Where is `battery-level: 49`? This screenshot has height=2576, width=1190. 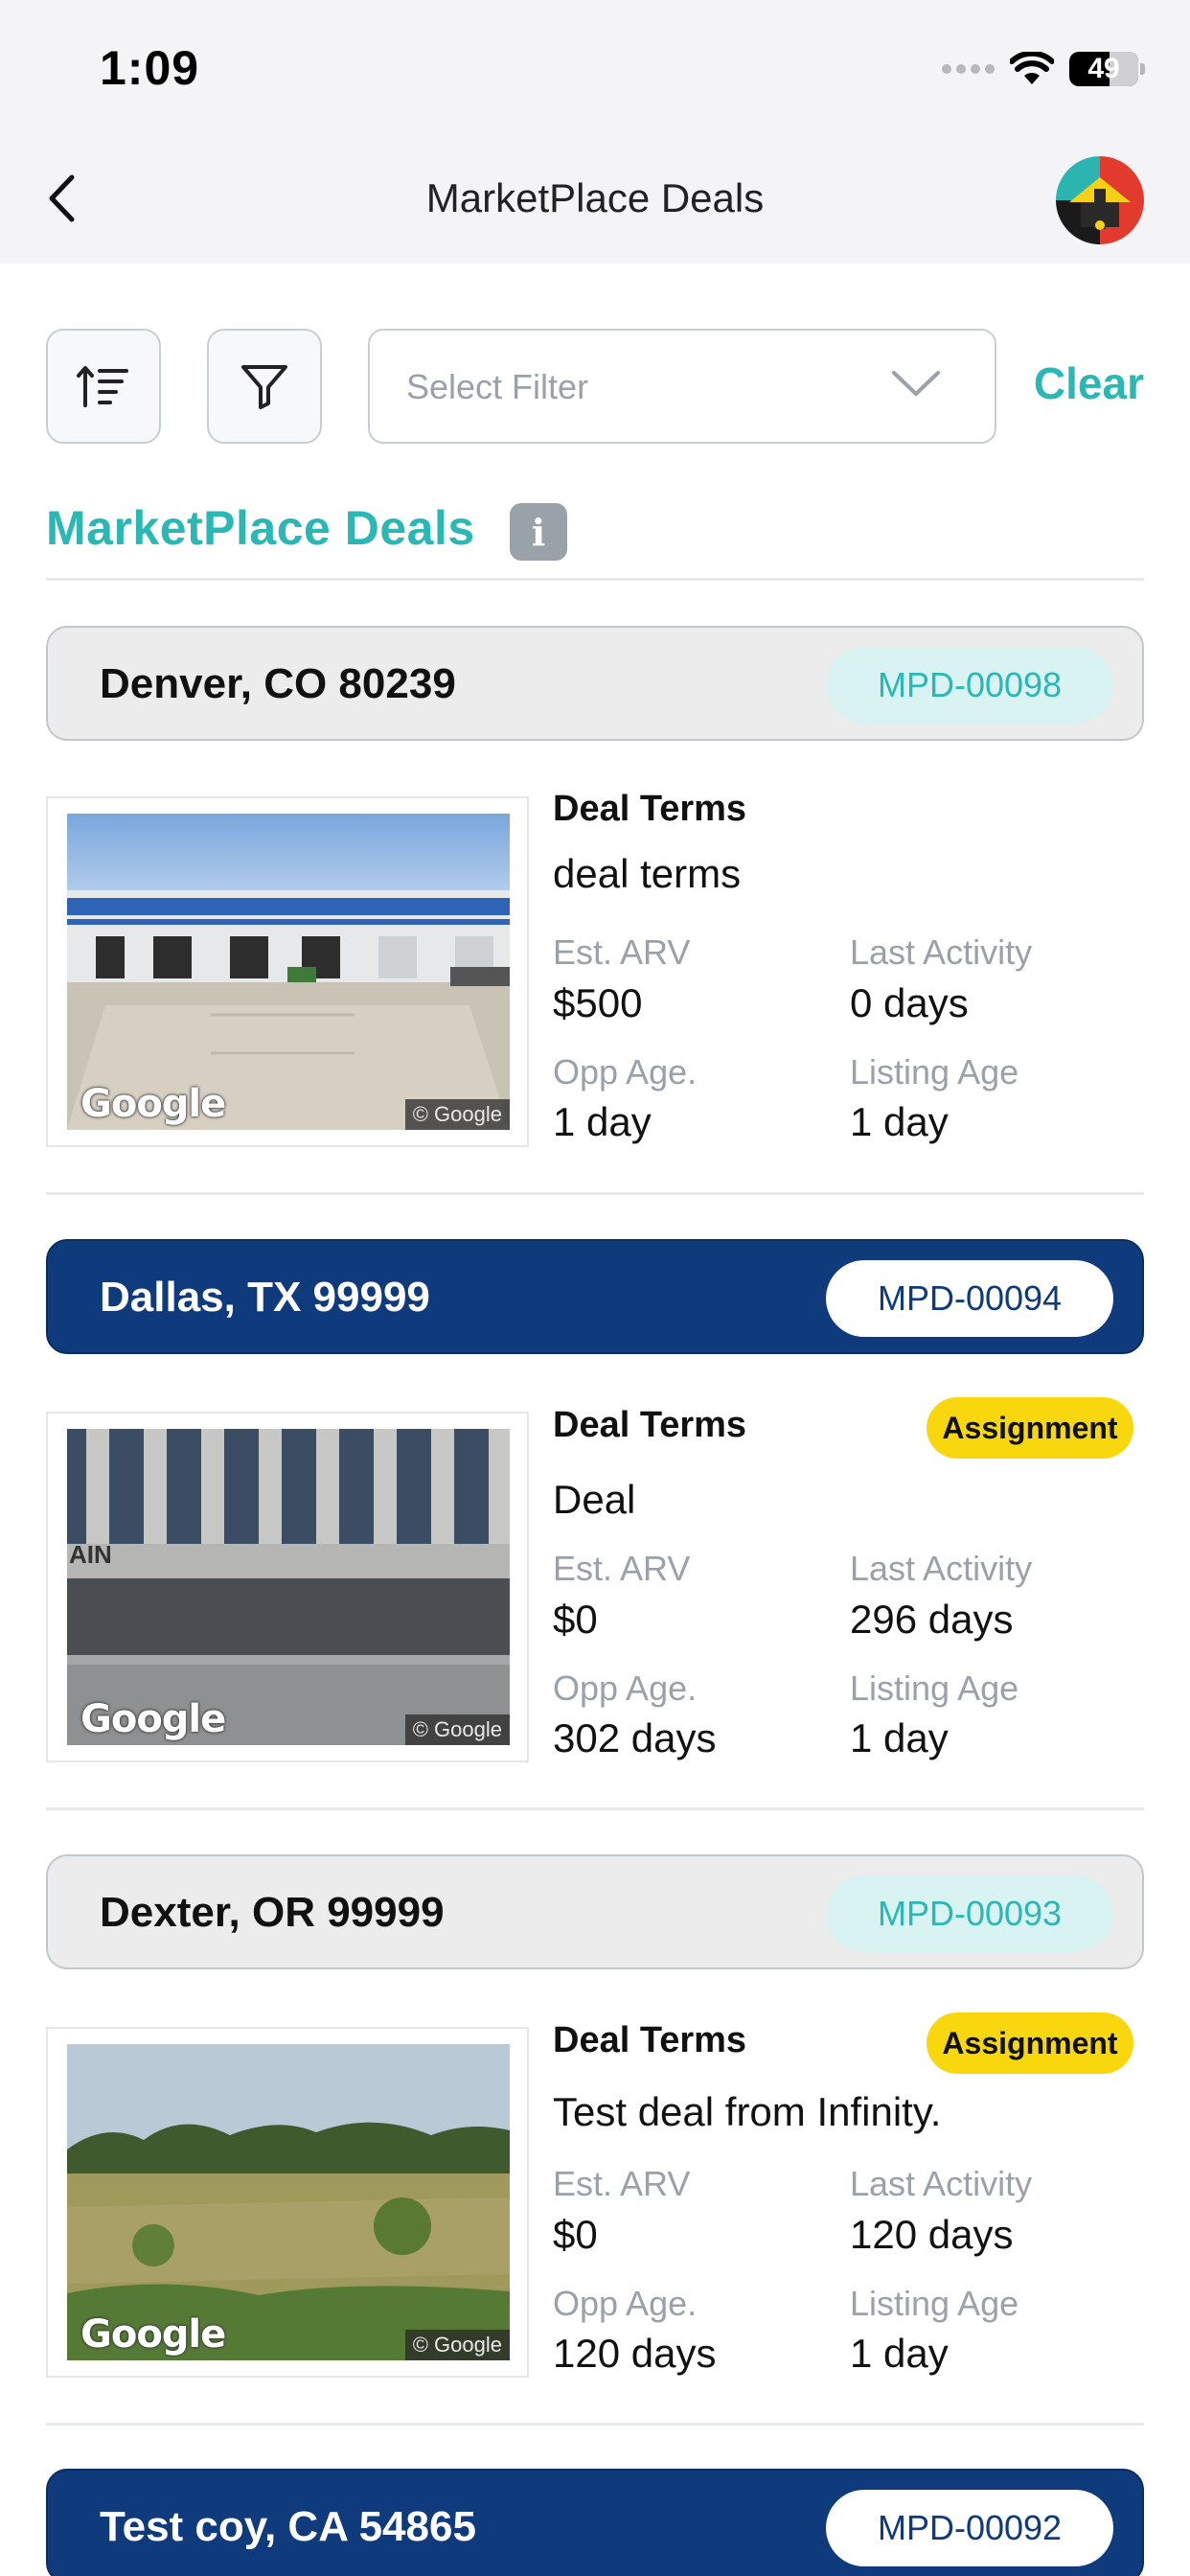
battery-level: 49 is located at coordinates (1103, 68).